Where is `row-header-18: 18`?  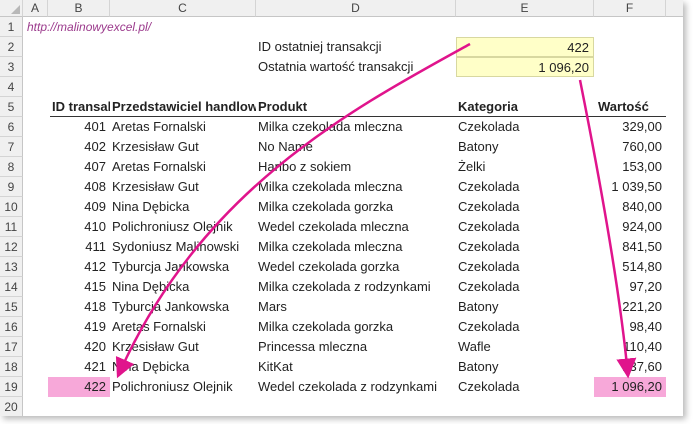 row-header-18: 18 is located at coordinates (11, 367).